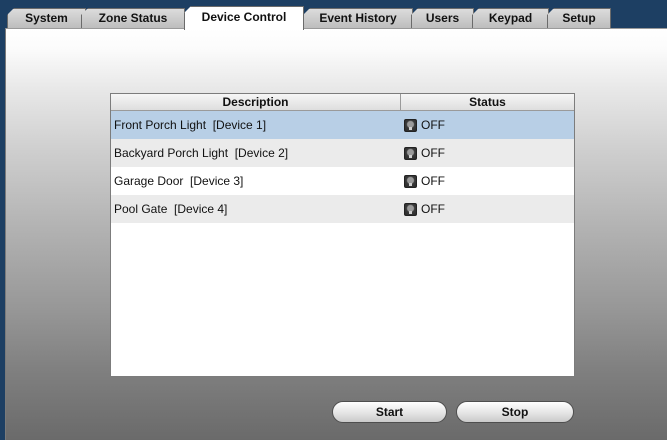  I want to click on tab-zone-status: Zone Status, so click(133, 18).